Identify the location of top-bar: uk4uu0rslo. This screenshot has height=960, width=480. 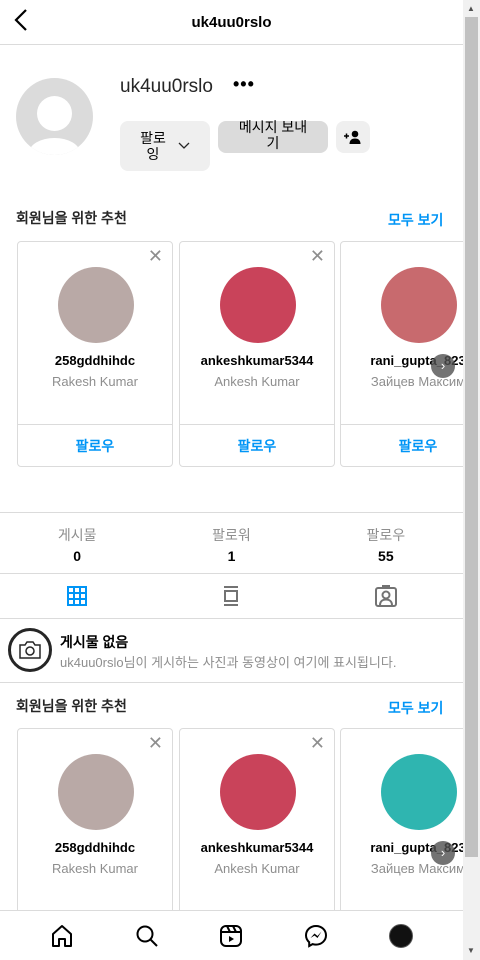
(231, 22).